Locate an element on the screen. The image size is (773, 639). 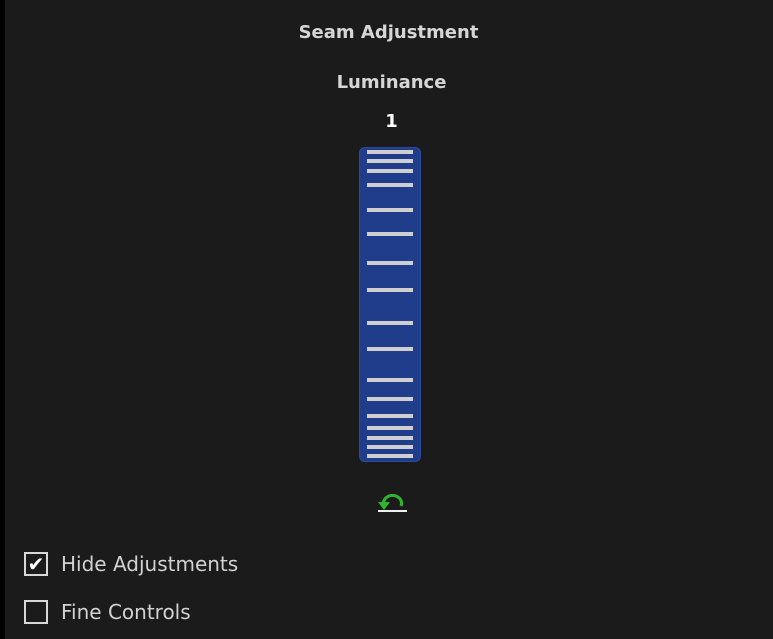
parameter-value: 1 is located at coordinates (391, 121).